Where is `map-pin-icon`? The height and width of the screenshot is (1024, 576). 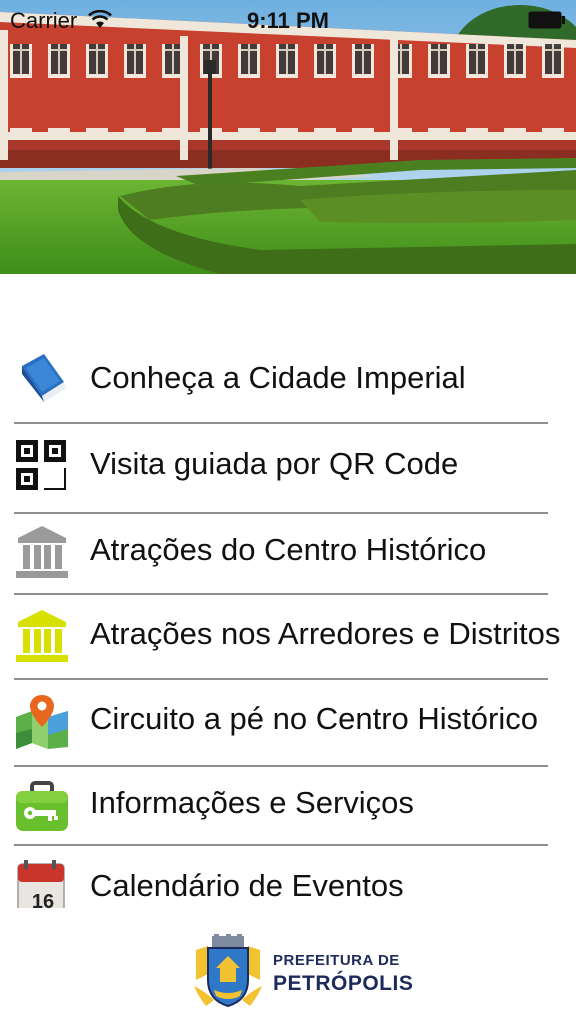 map-pin-icon is located at coordinates (42, 722).